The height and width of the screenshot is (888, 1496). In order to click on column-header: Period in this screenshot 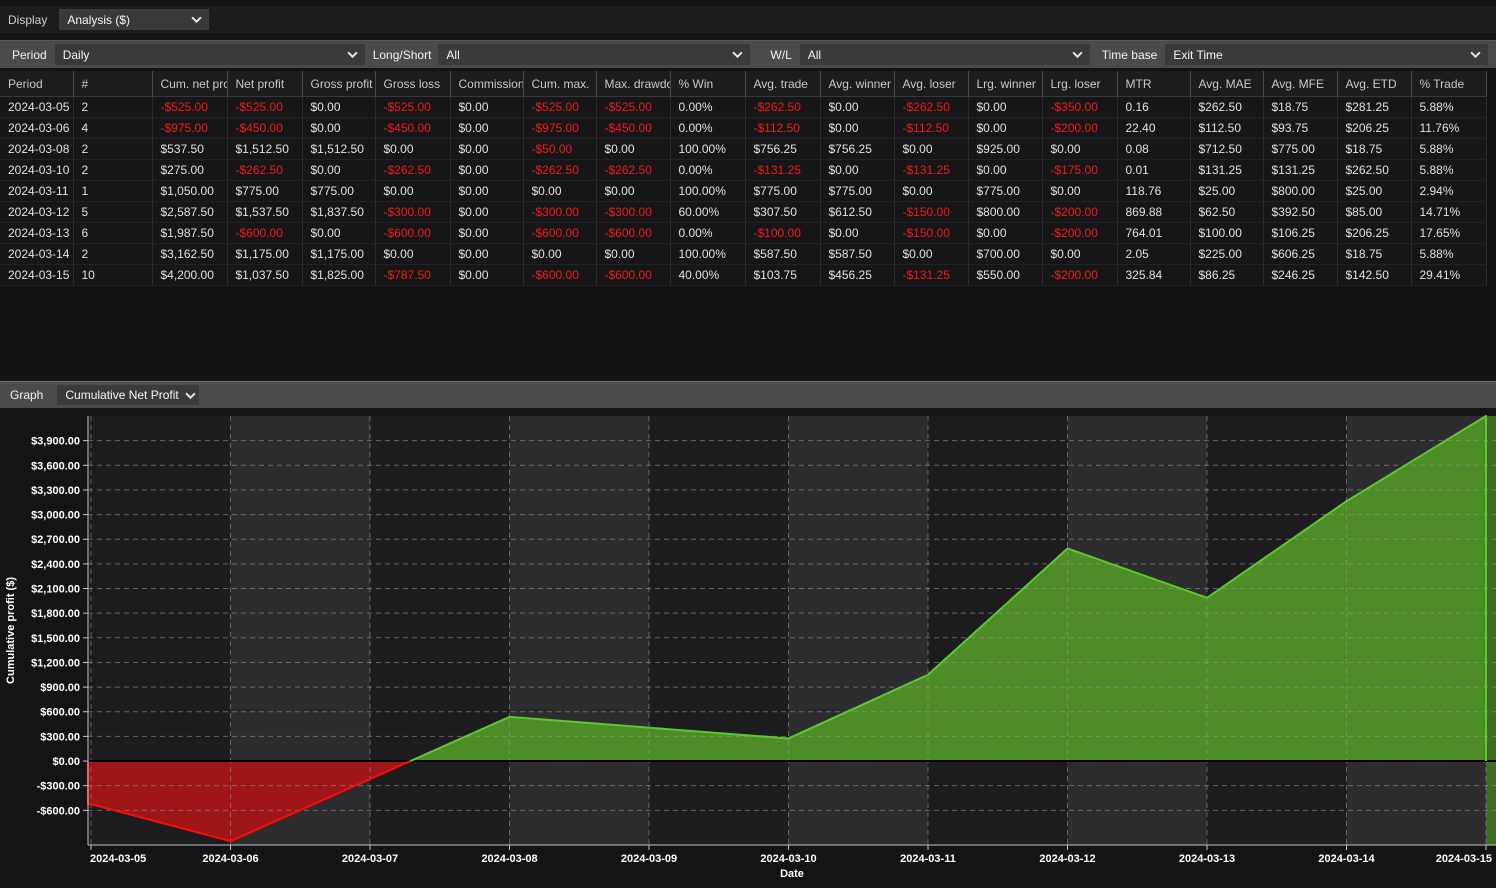, I will do `click(37, 84)`.